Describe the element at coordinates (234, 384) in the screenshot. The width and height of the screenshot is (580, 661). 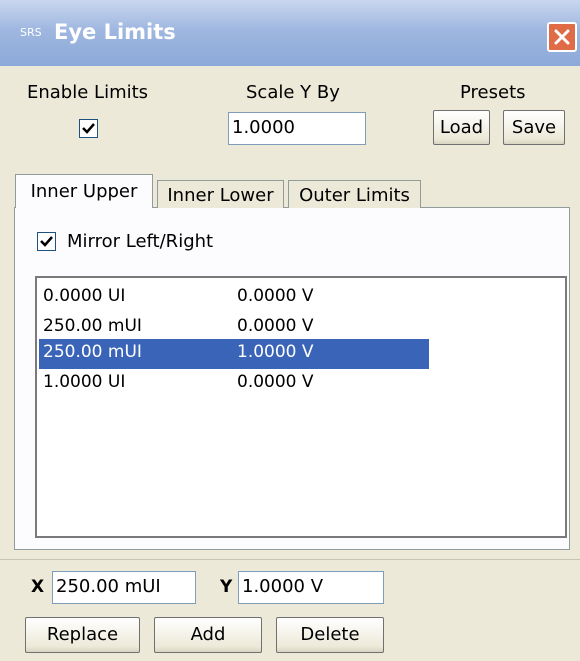
I see `list-item: 1.0000 UI 0.0000 V` at that location.